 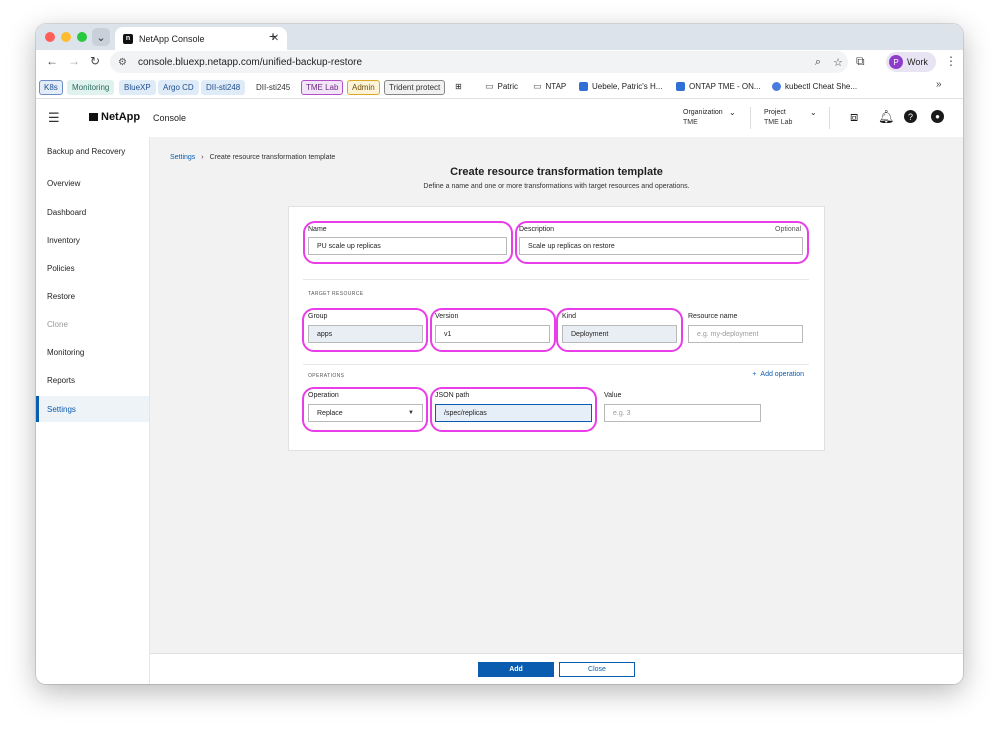 I want to click on breadcrumb-current: Create resource transformation template, so click(x=272, y=157).